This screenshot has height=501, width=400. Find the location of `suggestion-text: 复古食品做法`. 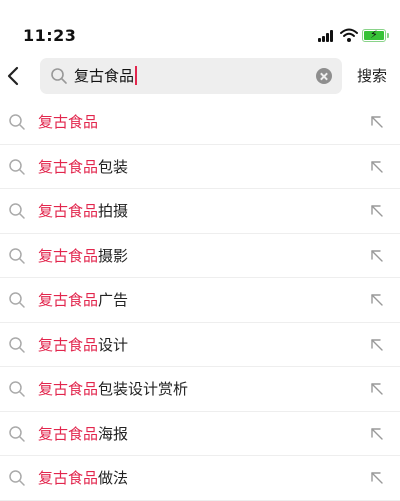

suggestion-text: 复古食品做法 is located at coordinates (83, 478).